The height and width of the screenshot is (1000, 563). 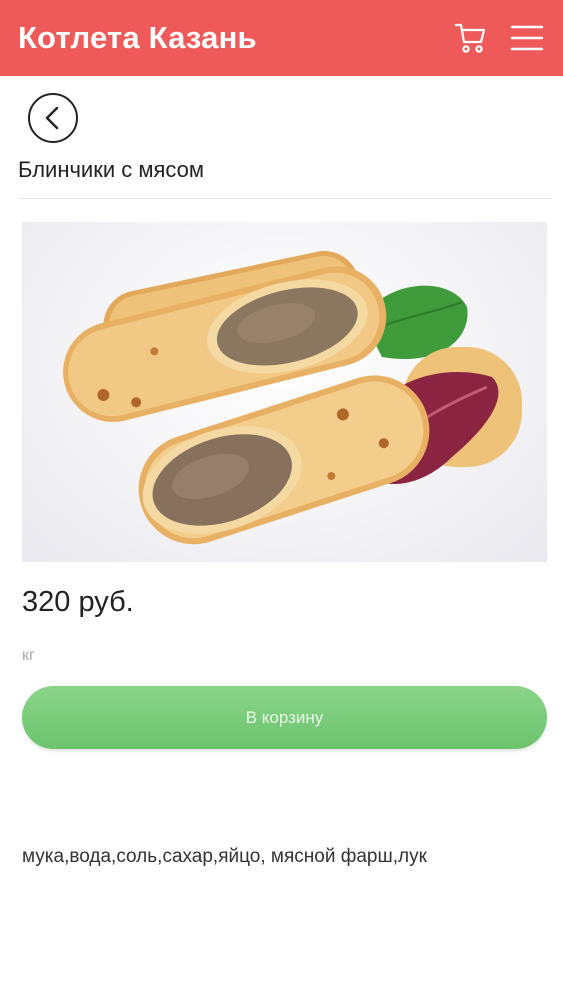 I want to click on product-price: 320 руб., so click(x=78, y=602).